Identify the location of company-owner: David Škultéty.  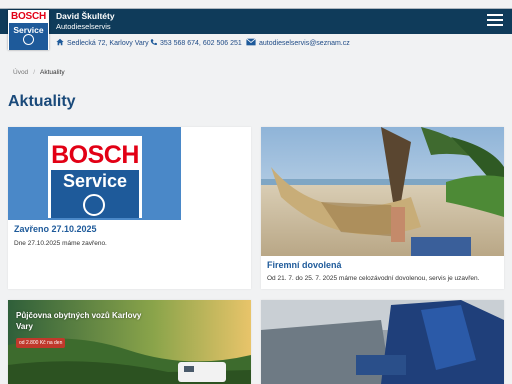
(85, 16).